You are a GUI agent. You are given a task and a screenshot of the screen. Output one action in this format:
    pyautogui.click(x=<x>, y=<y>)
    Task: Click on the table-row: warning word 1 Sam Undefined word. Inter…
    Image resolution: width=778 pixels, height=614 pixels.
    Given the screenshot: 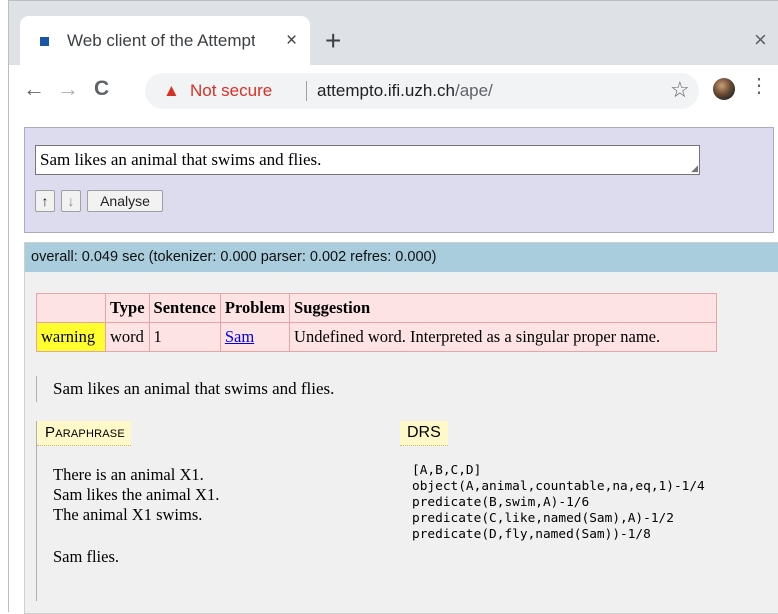 What is the action you would take?
    pyautogui.click(x=377, y=337)
    